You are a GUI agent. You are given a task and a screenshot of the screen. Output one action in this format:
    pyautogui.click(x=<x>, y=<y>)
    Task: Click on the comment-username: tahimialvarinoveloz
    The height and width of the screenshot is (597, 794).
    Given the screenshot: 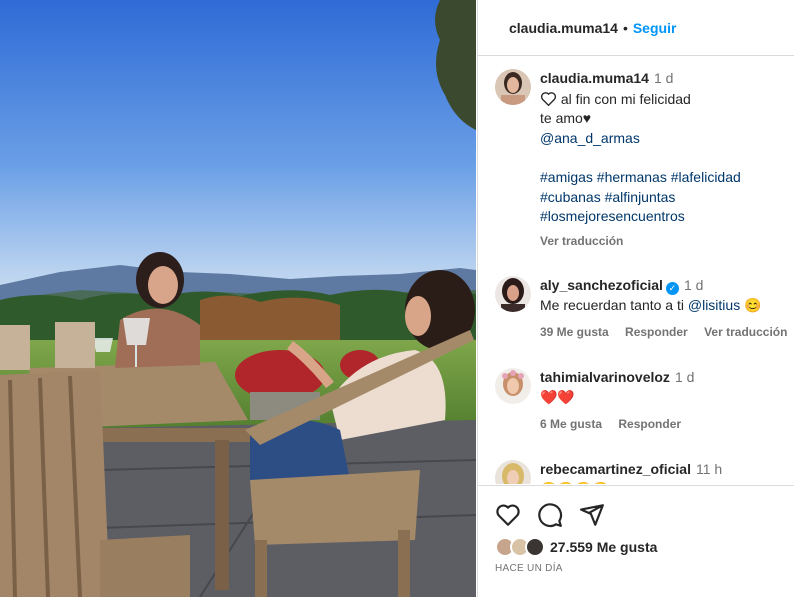 What is the action you would take?
    pyautogui.click(x=605, y=377)
    